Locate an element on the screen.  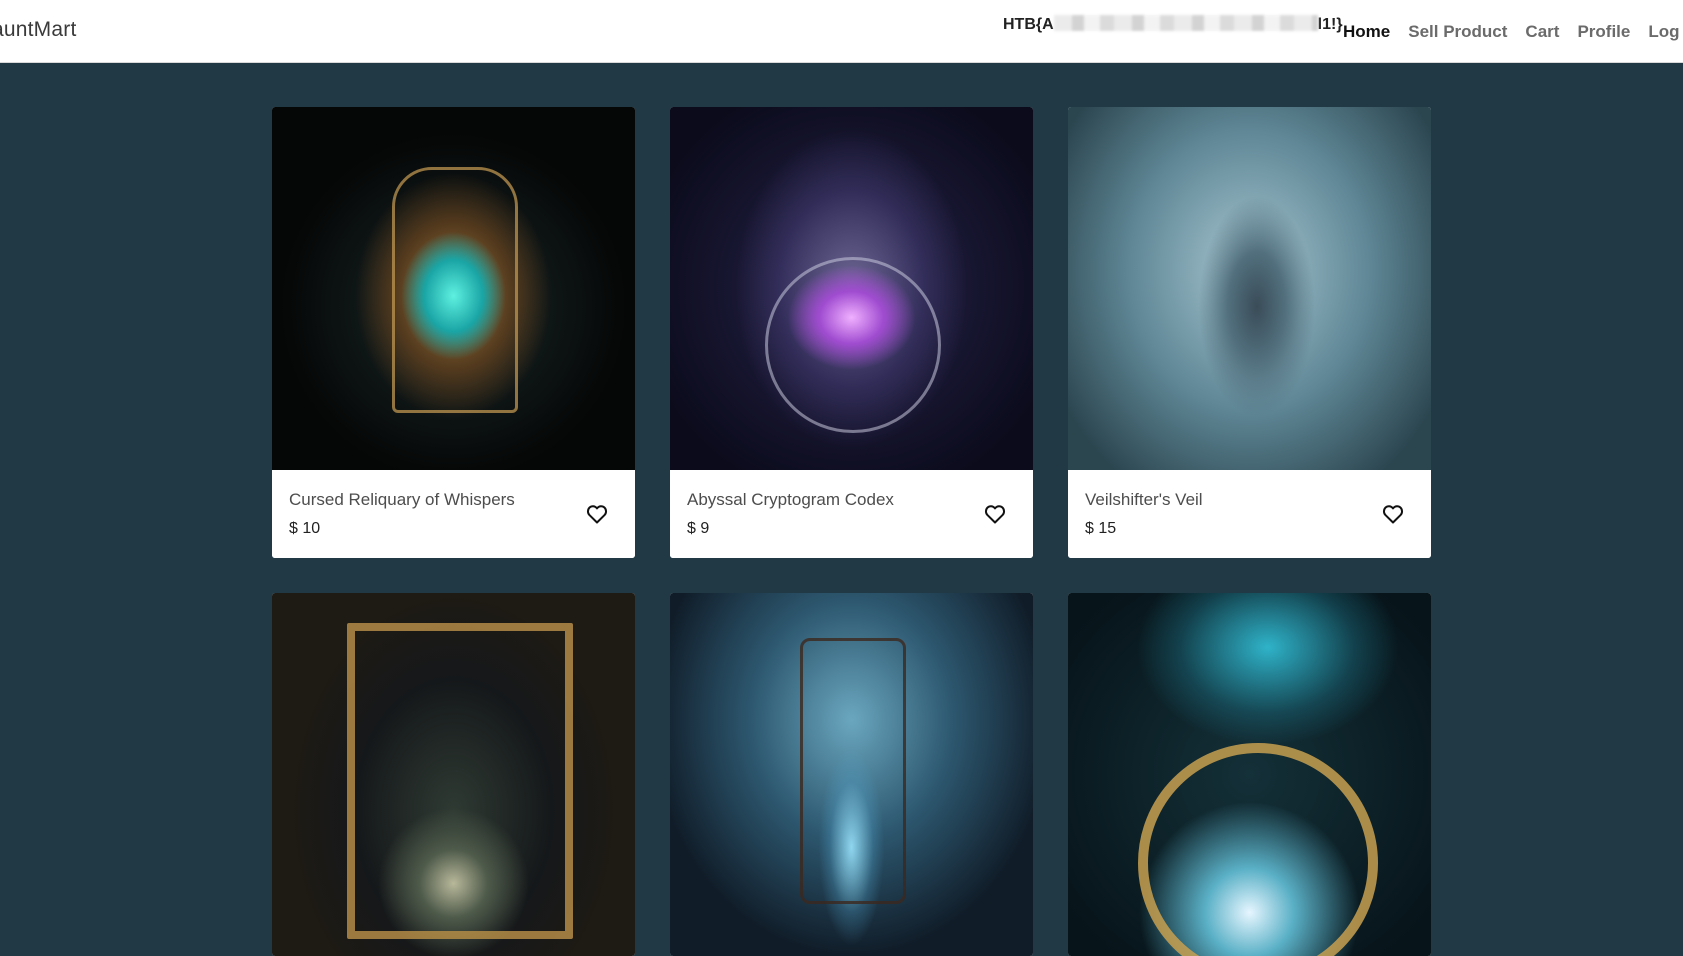
product-price: $ 10 is located at coordinates (305, 528).